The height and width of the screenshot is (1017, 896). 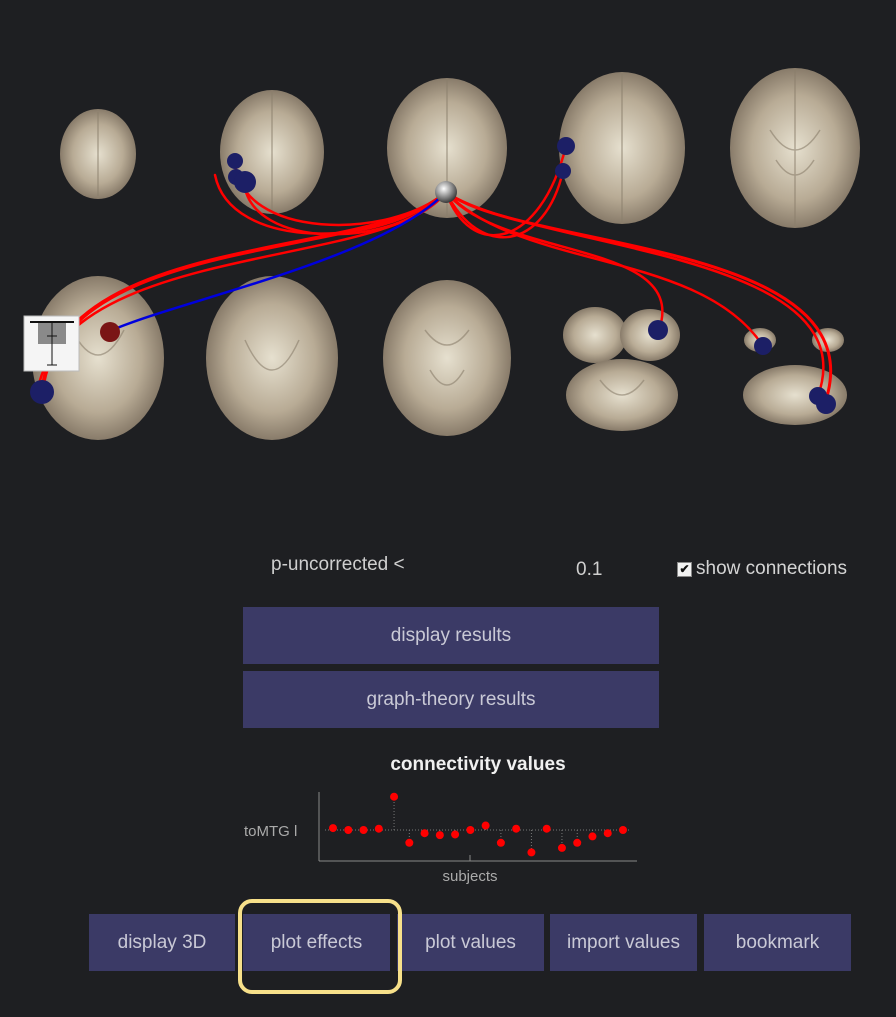 I want to click on import-values-button: import values, so click(x=623, y=942).